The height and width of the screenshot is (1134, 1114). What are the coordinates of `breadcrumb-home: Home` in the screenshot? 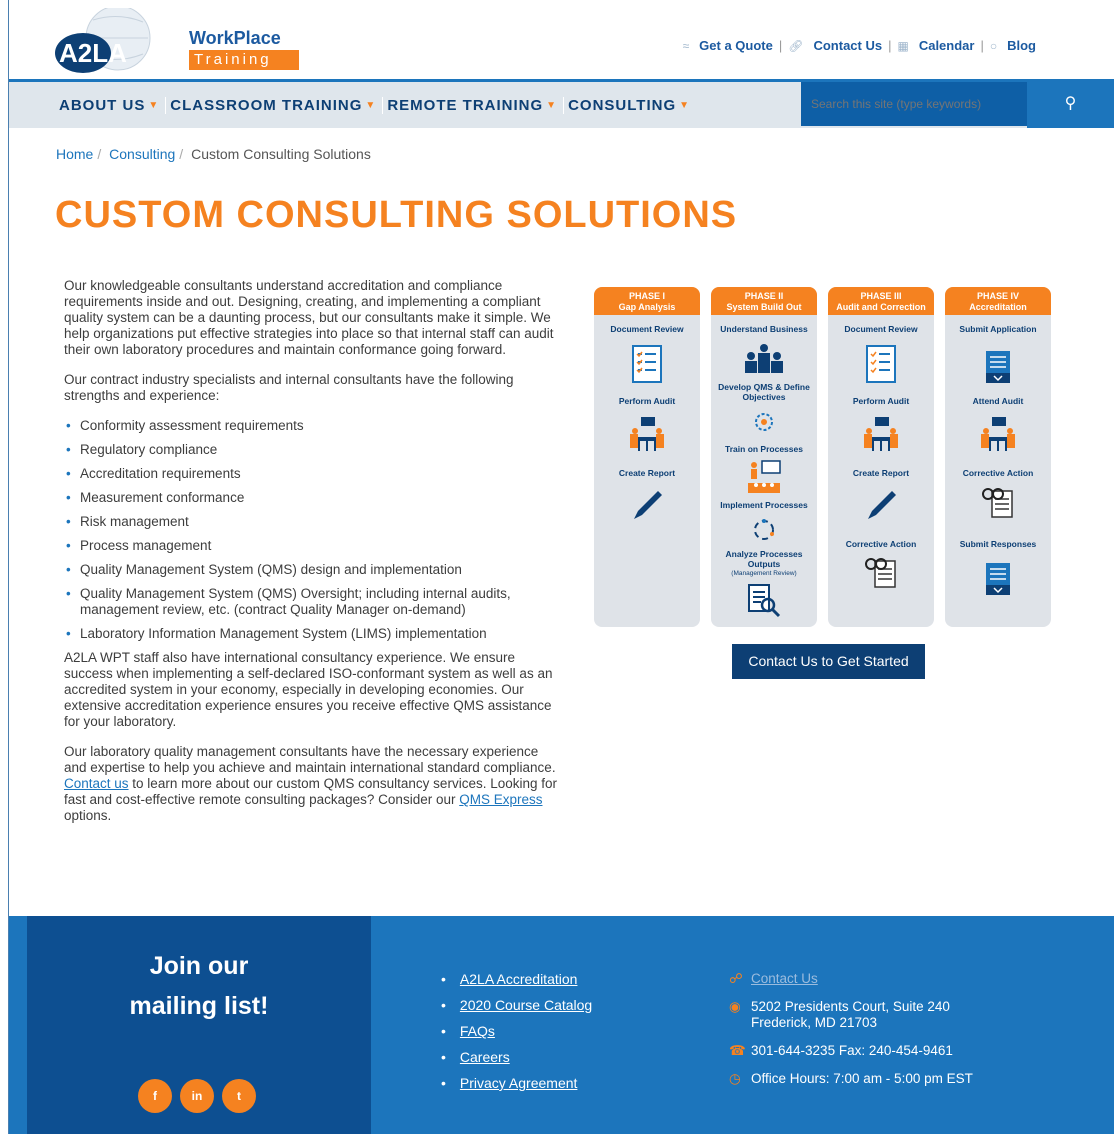 It's located at (74, 154).